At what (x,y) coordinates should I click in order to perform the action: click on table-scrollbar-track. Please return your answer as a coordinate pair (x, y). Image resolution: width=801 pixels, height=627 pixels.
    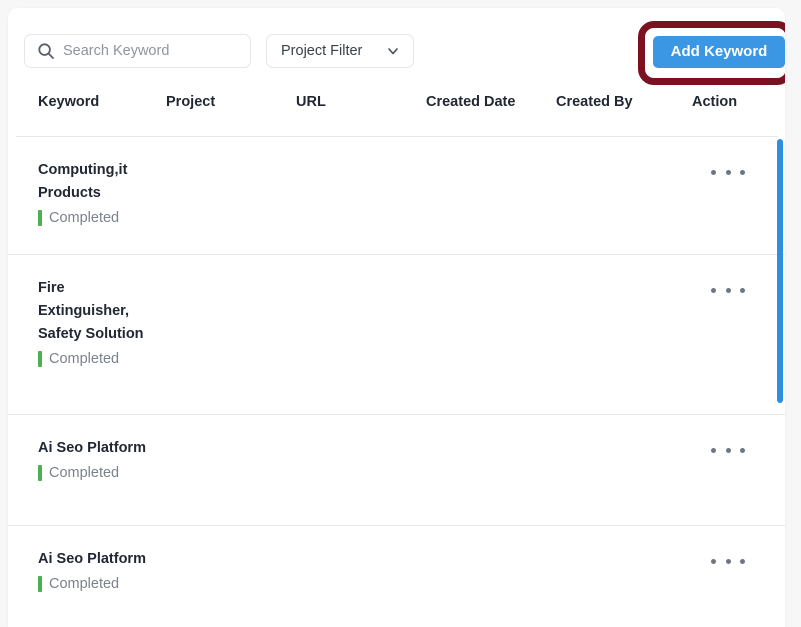
    Looking at the image, I should click on (780, 382).